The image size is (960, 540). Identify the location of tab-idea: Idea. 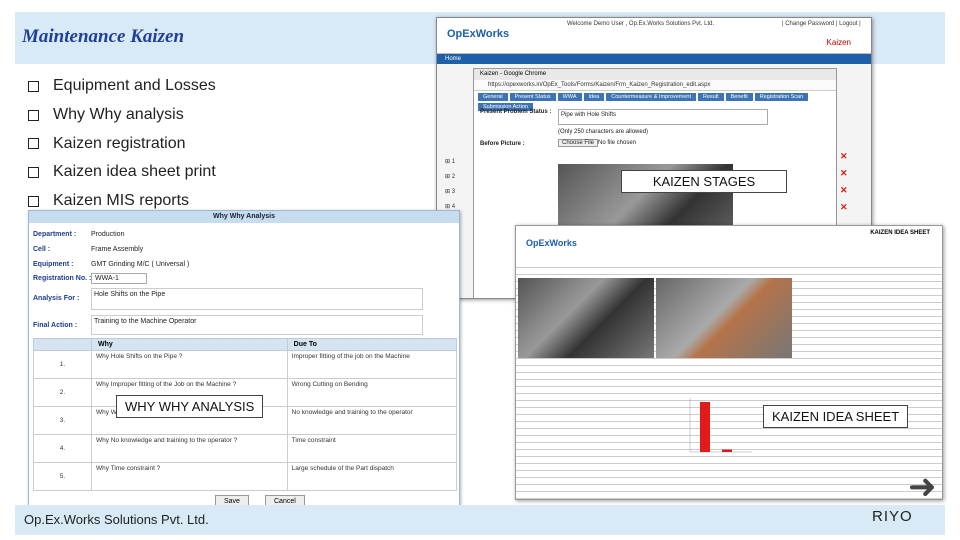
(594, 97).